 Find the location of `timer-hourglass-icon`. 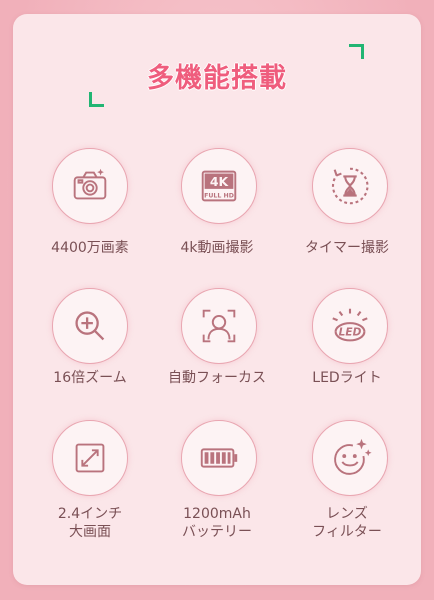

timer-hourglass-icon is located at coordinates (350, 186).